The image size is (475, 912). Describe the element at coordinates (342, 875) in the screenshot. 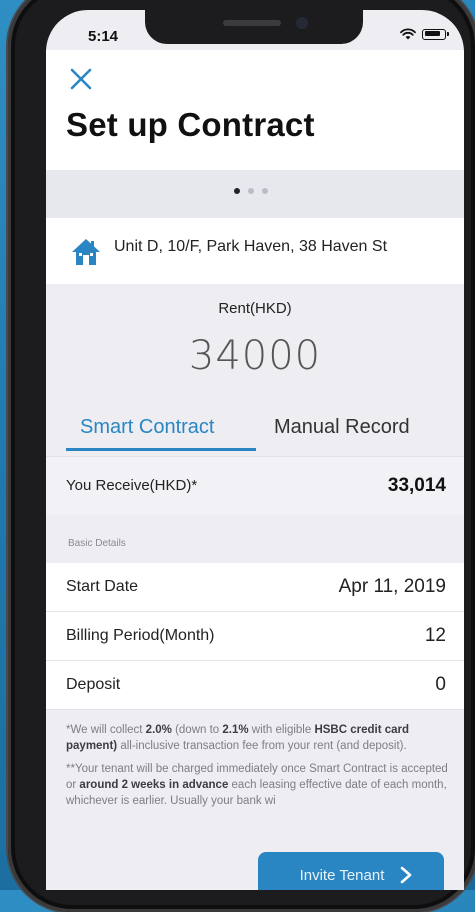

I see `invite-tenant-label: Invite Tenant` at that location.